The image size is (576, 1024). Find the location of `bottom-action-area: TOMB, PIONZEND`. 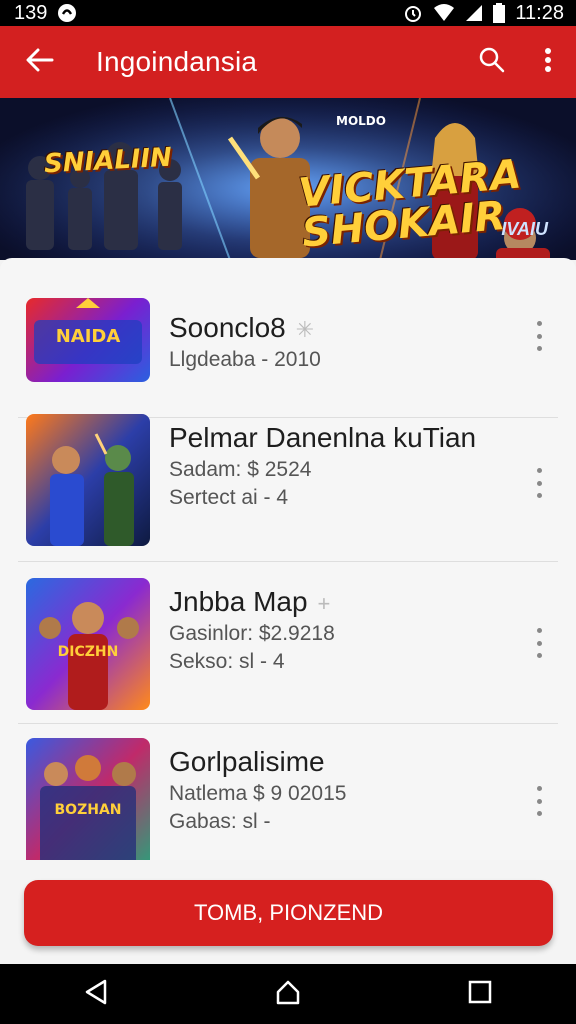

bottom-action-area: TOMB, PIONZEND is located at coordinates (288, 912).